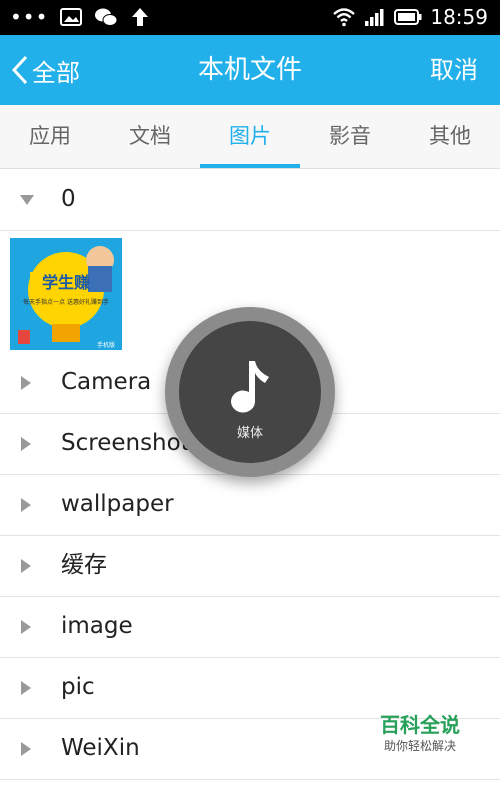  What do you see at coordinates (419, 746) in the screenshot?
I see `watermark-subtitle: 助你轻松解决` at bounding box center [419, 746].